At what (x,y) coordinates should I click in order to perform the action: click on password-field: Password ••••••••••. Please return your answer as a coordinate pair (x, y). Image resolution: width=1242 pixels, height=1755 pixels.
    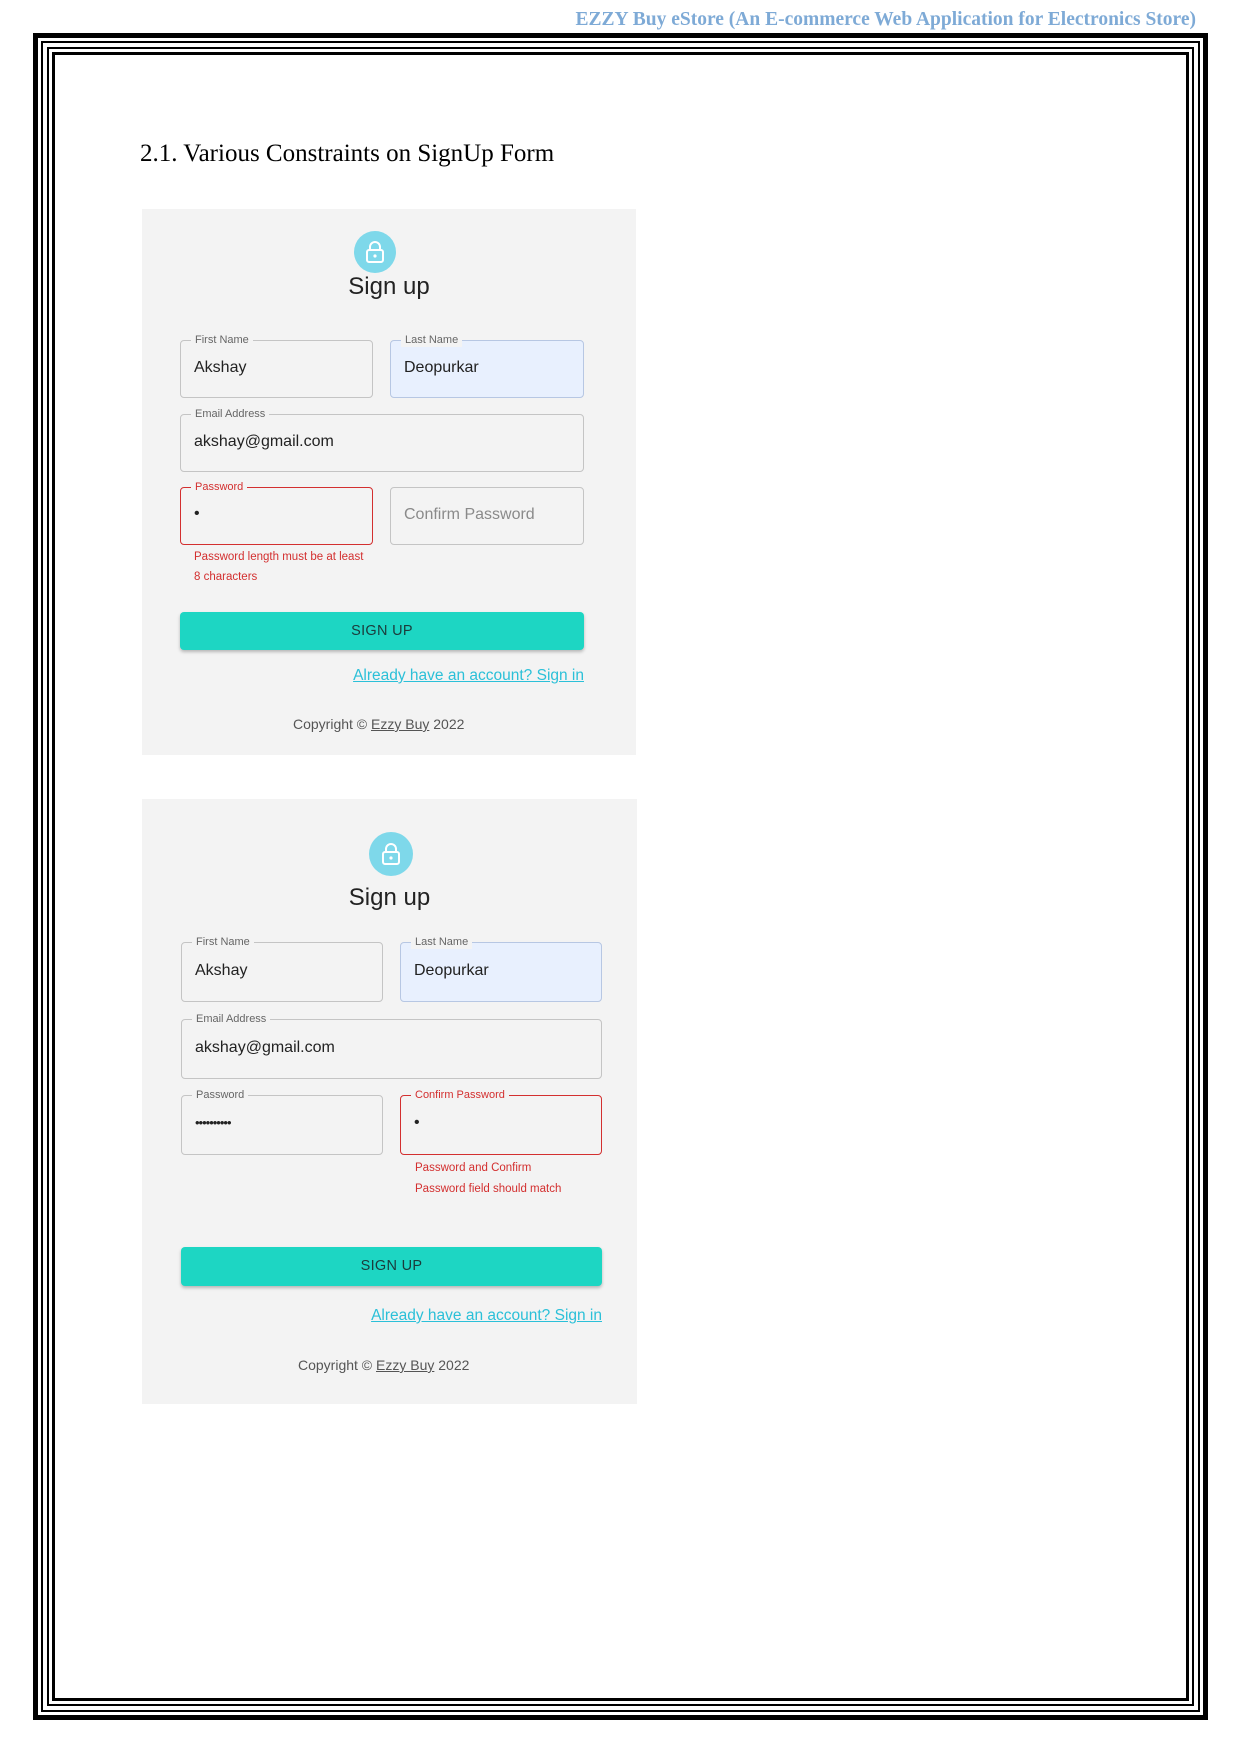
    Looking at the image, I should click on (282, 1121).